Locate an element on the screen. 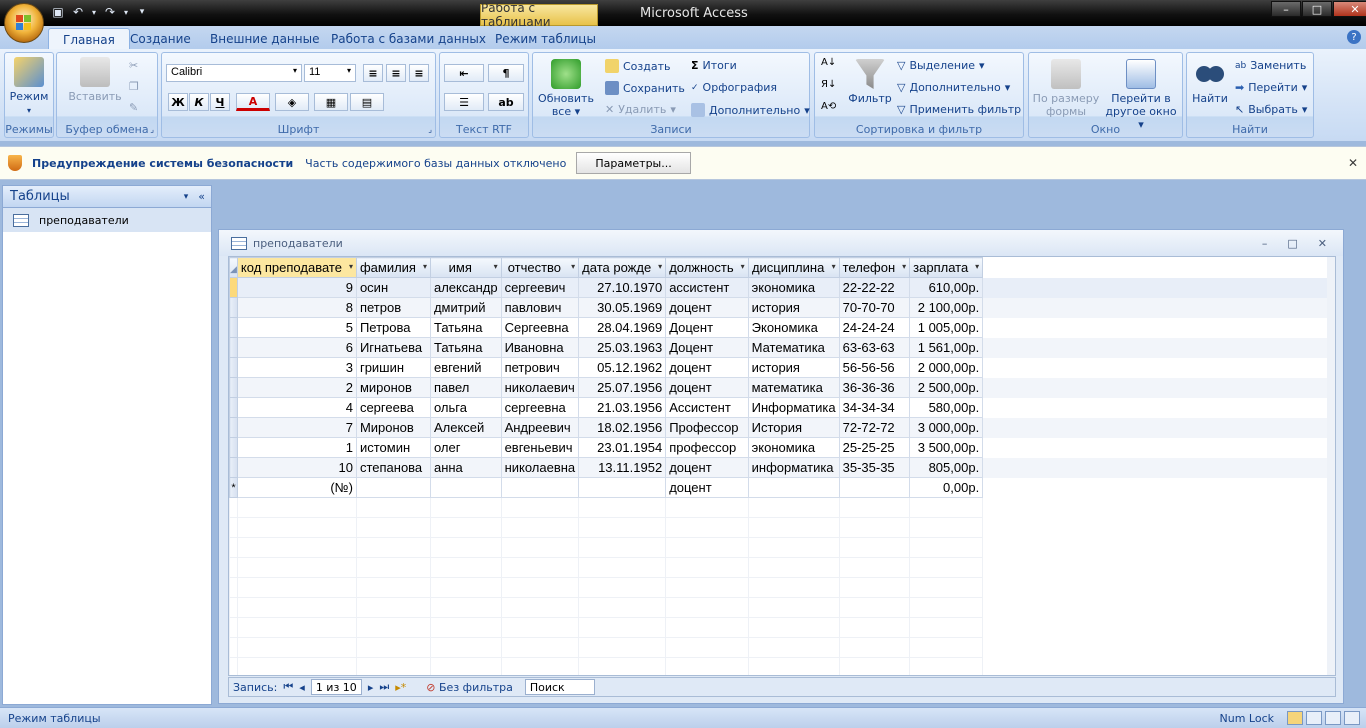  more-records-button: Дополнительно ▾ is located at coordinates (750, 110).